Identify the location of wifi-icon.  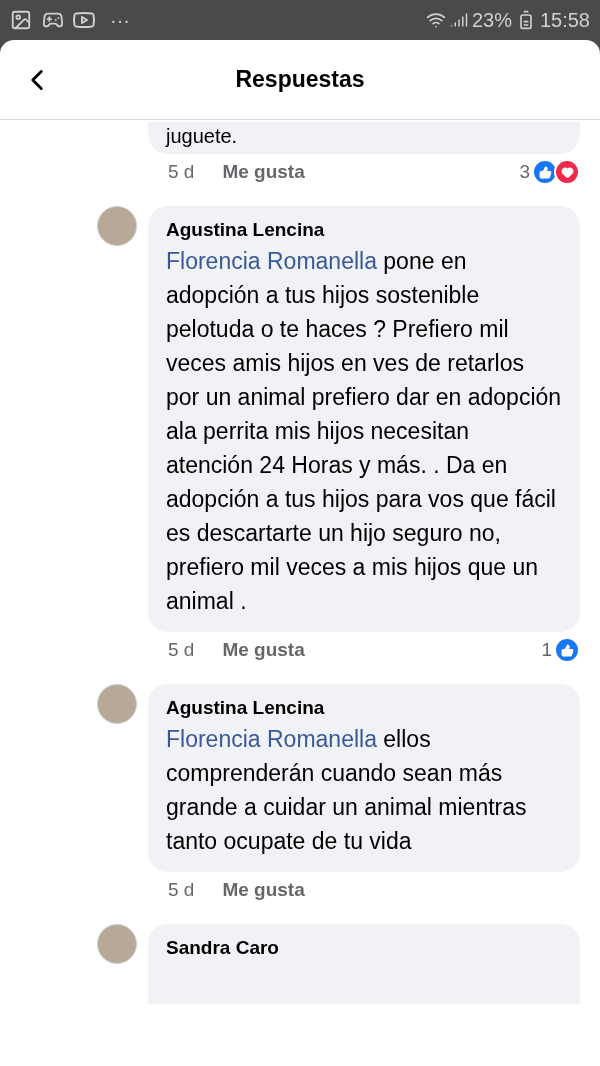
(435, 20).